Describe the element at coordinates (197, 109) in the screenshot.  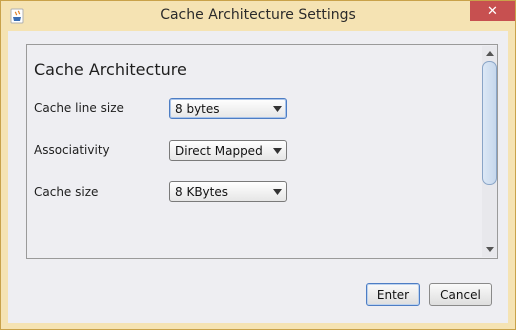
I see `cache-line-size-value: 8 bytes` at that location.